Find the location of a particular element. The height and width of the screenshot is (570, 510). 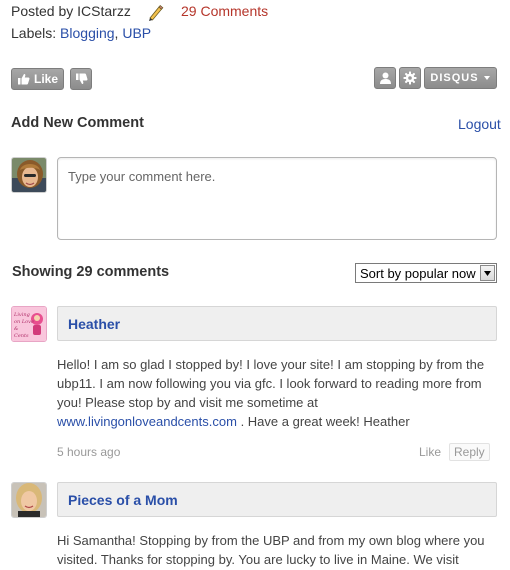

like-button-label: Like is located at coordinates (45, 79).